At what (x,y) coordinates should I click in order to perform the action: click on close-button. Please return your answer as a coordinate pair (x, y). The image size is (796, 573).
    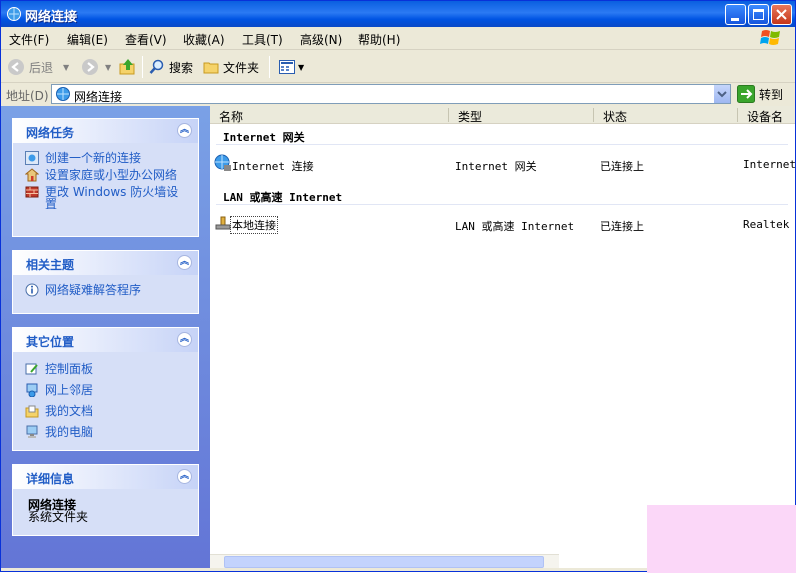
    Looking at the image, I should click on (781, 14).